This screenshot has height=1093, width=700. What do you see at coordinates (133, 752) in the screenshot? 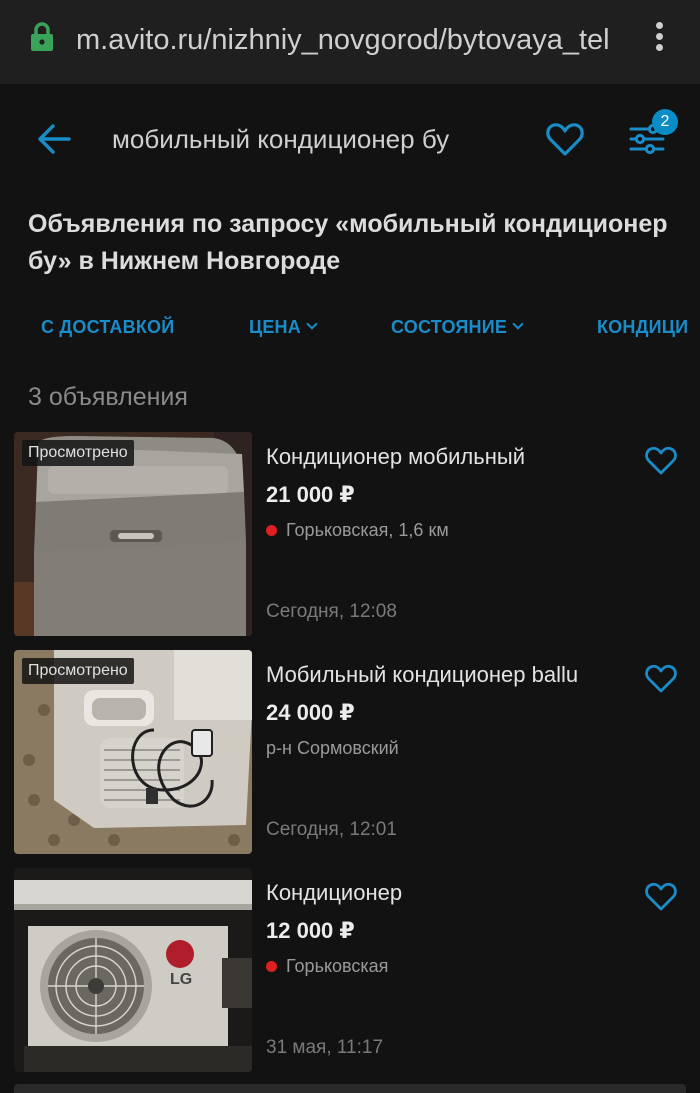
I see `listing-photo-ballu-ac: Просмотрено` at bounding box center [133, 752].